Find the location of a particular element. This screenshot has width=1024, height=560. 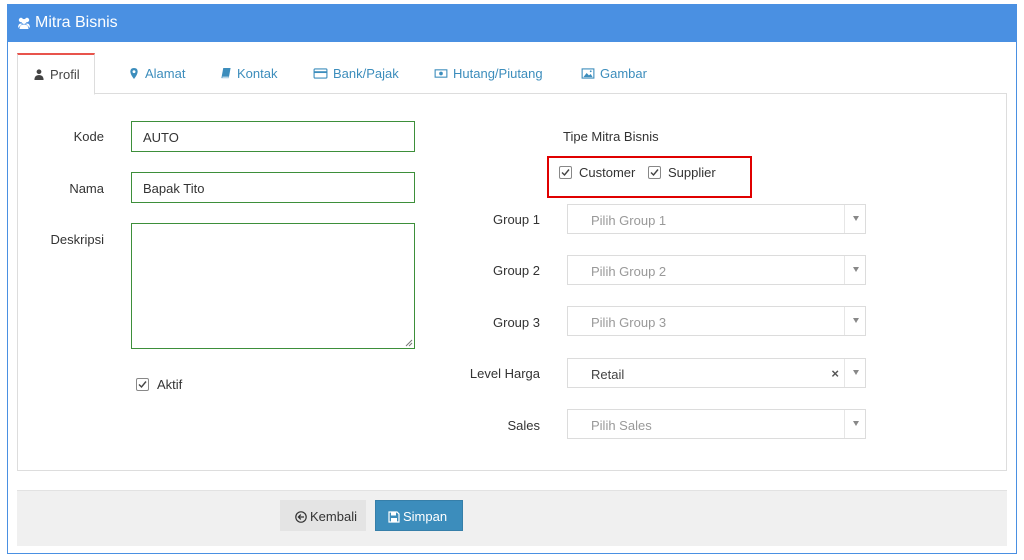

tab-bank-pajak: Bank/Pajak is located at coordinates (356, 73).